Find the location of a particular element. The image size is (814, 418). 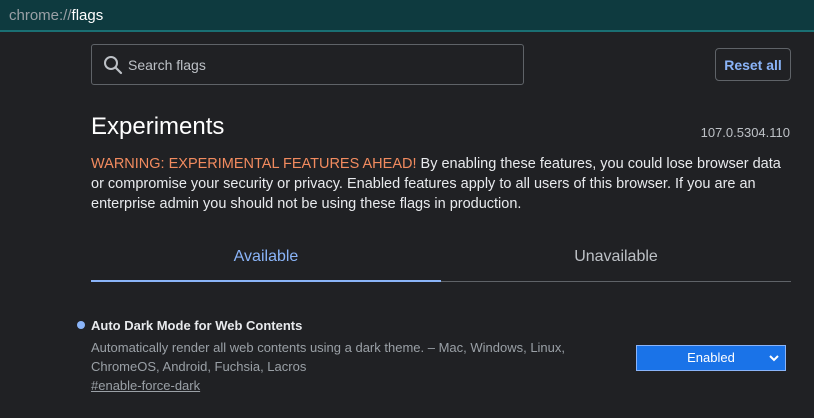

page-title: Experiments is located at coordinates (158, 126).